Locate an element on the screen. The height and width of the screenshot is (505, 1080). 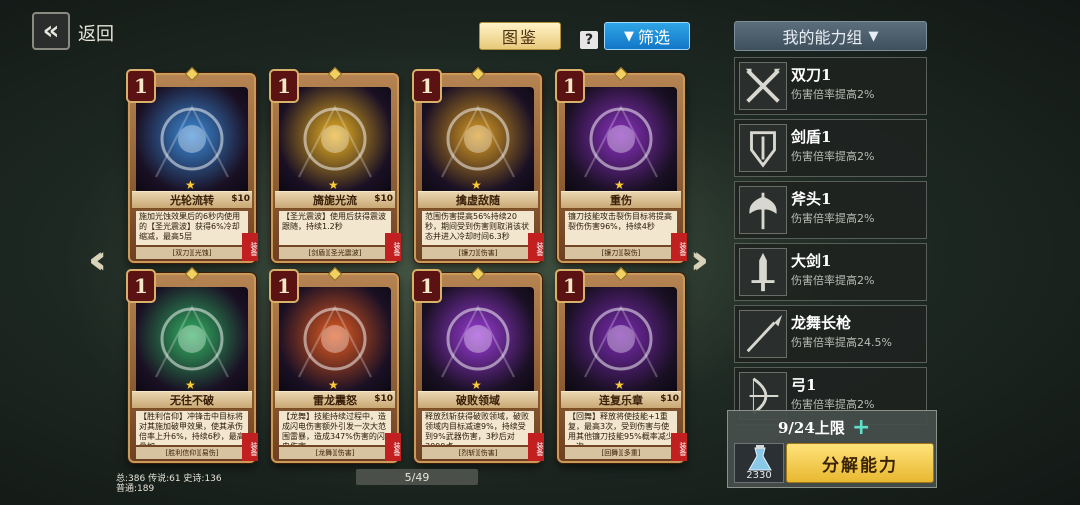
crossed-blades-icon is located at coordinates (763, 85).